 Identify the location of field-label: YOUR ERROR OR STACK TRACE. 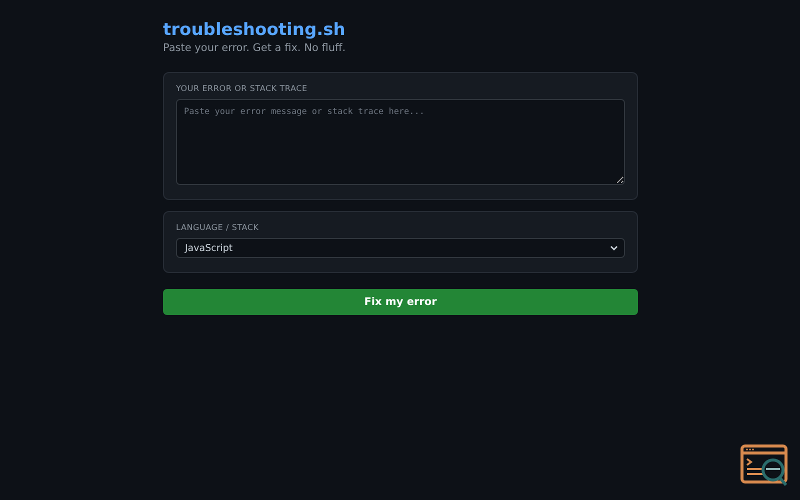
(242, 88).